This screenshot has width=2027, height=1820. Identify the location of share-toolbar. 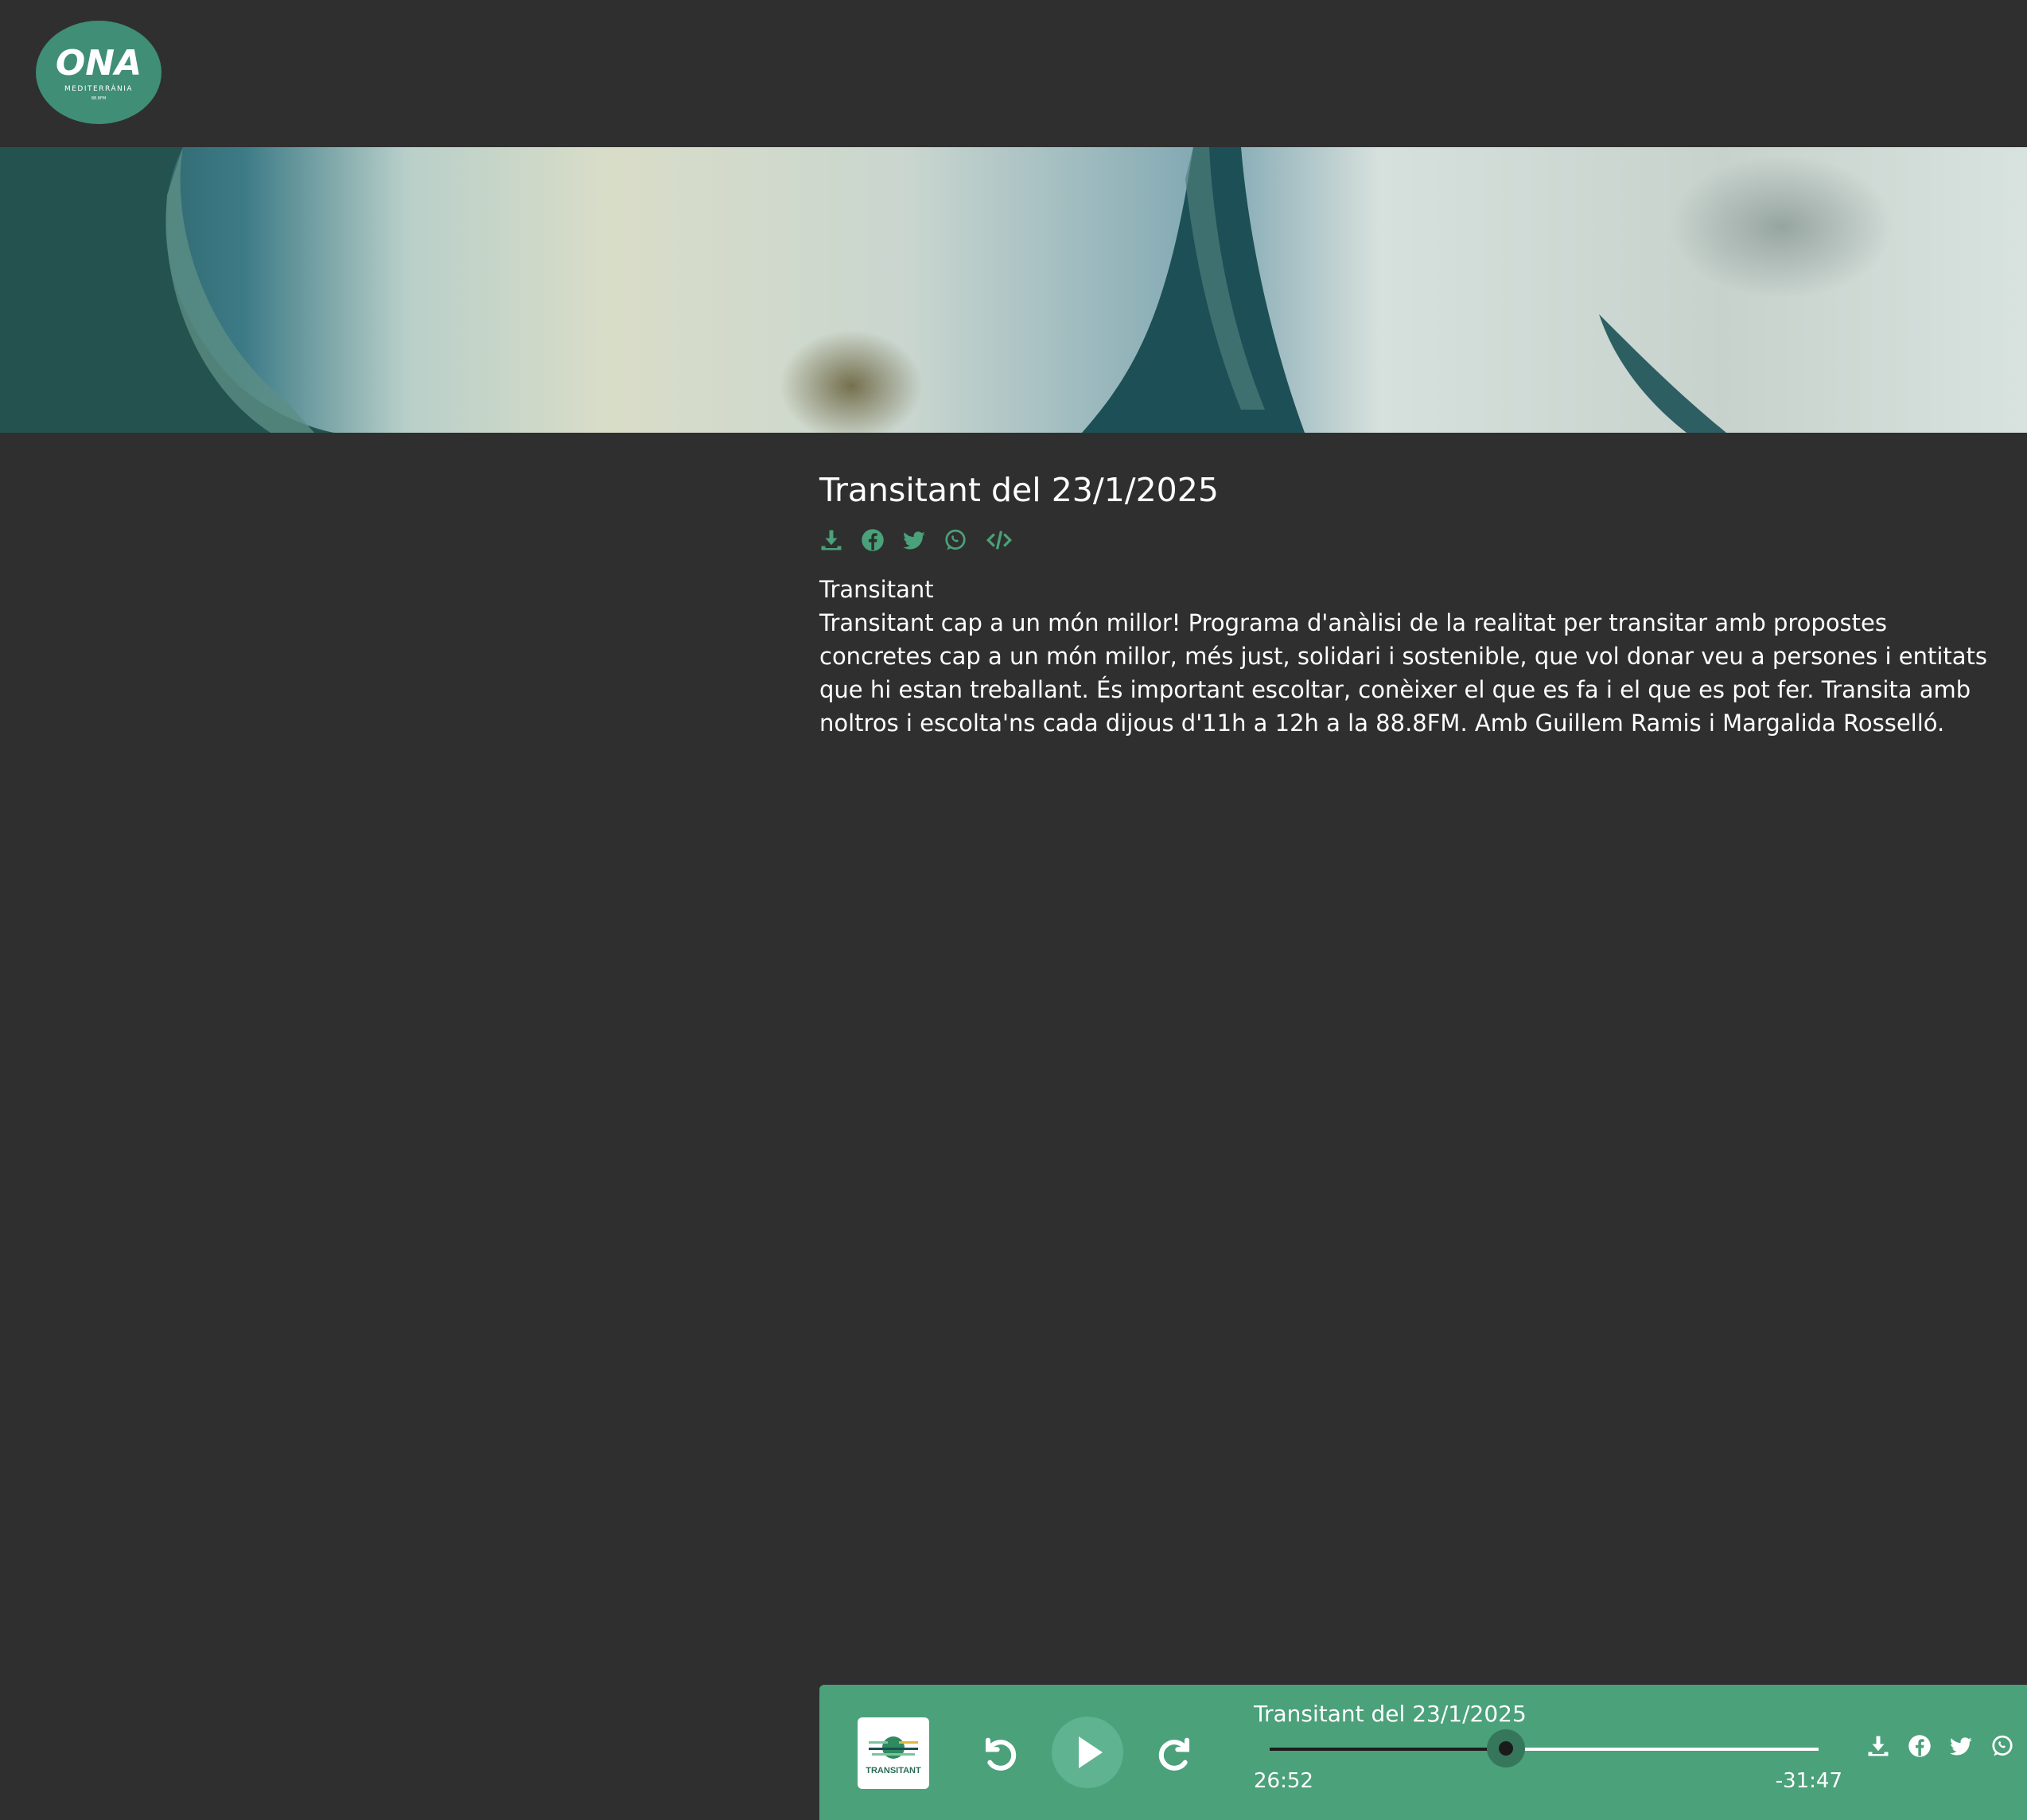
(1412, 540).